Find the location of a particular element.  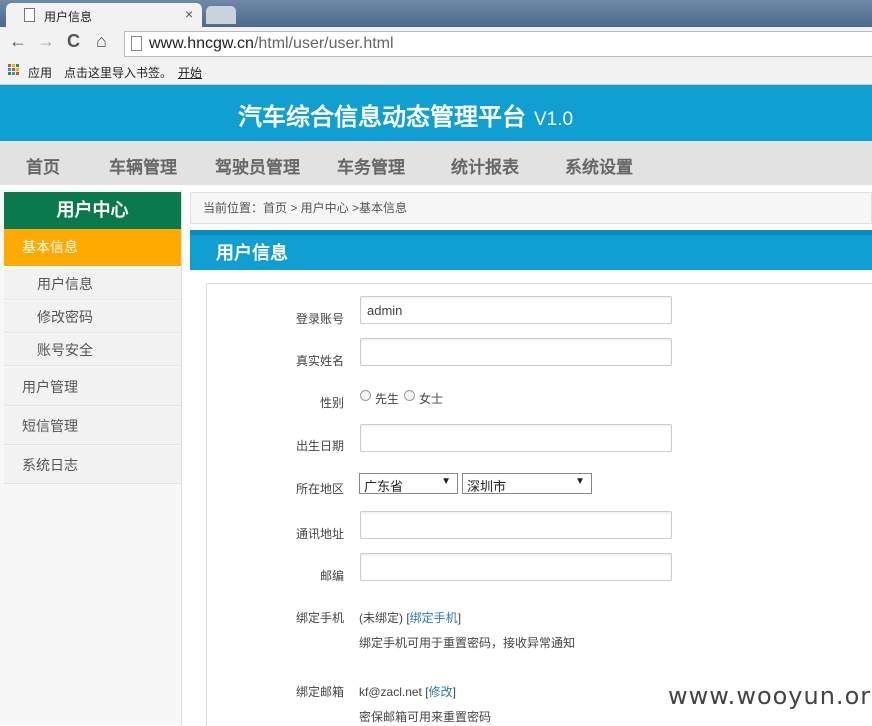

nav-home: 首页 is located at coordinates (43, 165).